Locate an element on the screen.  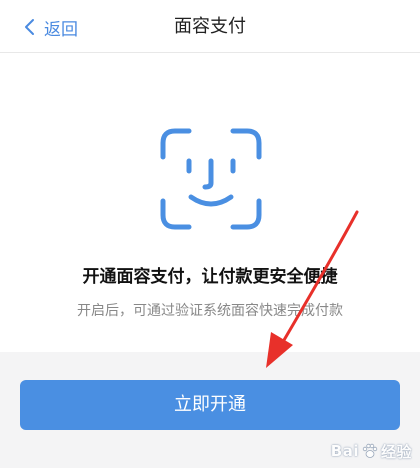
navigation-bar: 返回 面容支付 is located at coordinates (210, 26).